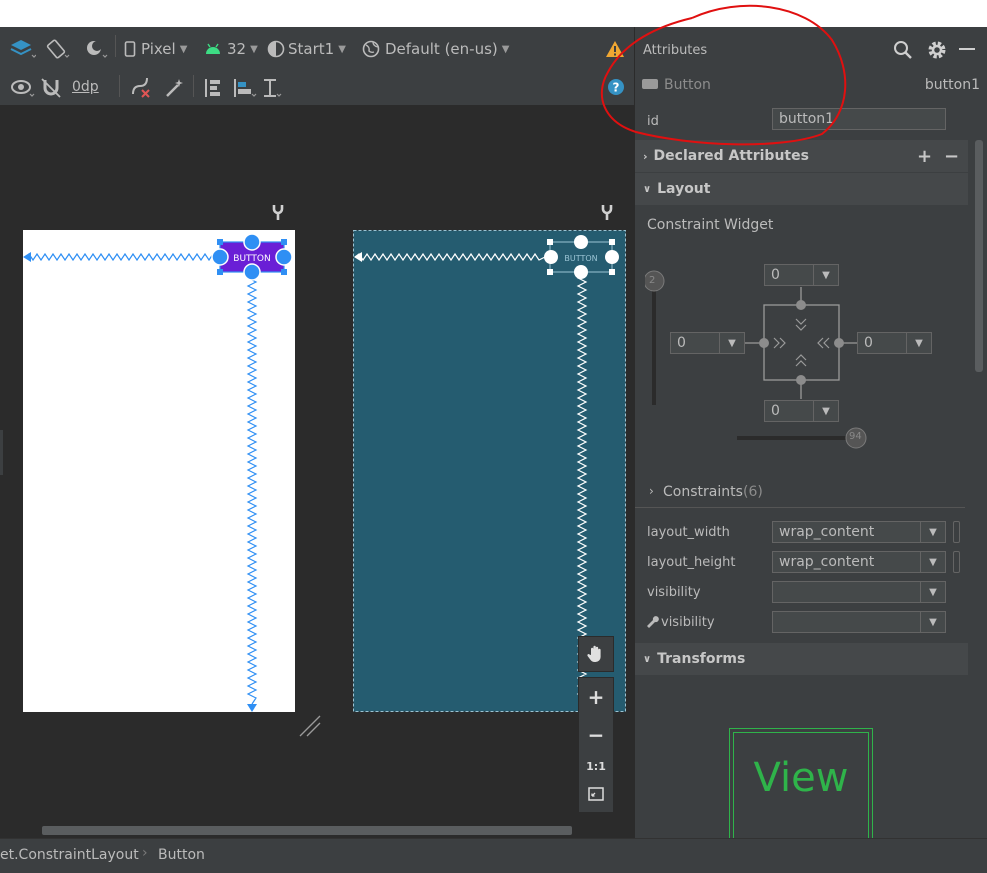  Describe the element at coordinates (701, 659) in the screenshot. I see `transforms-title: Transforms` at that location.